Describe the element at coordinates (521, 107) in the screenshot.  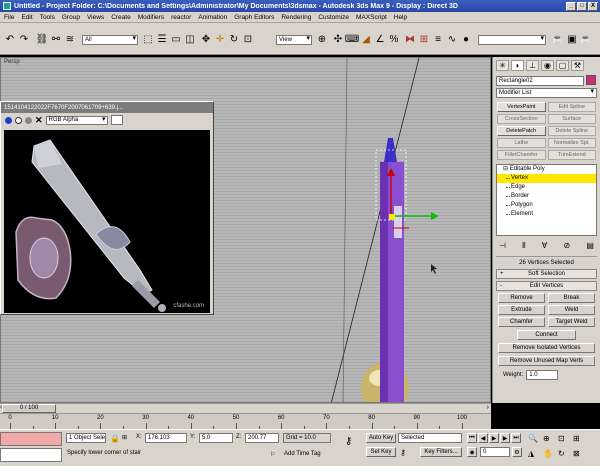
I see `modifier-button-vertexpaint: VertexPaint` at that location.